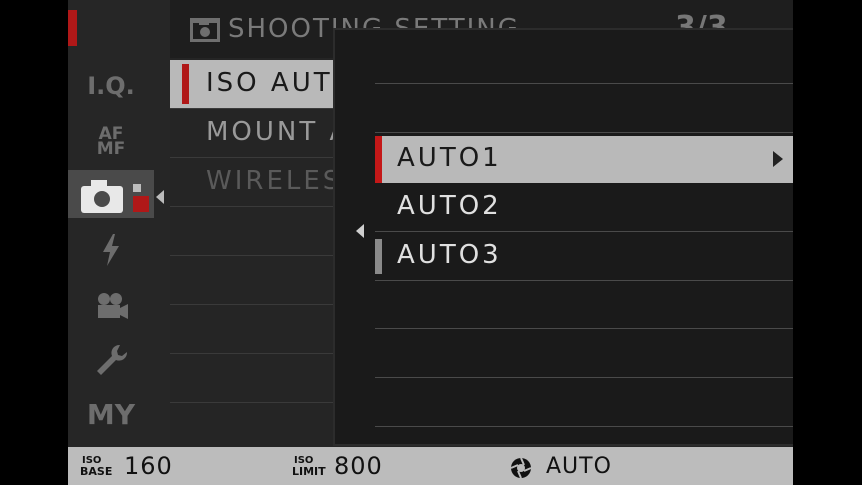 The width and height of the screenshot is (862, 485). I want to click on sidebar-pointer-arrow-icon, so click(160, 197).